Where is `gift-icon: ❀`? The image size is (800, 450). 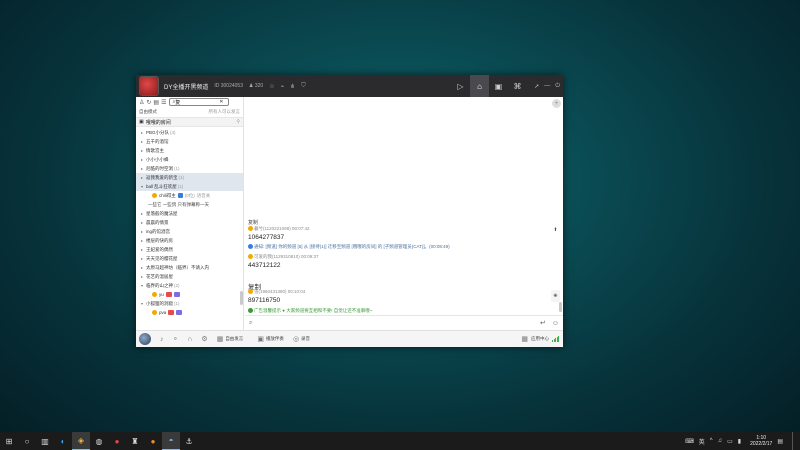
gift-icon: ❀ is located at coordinates (555, 296).